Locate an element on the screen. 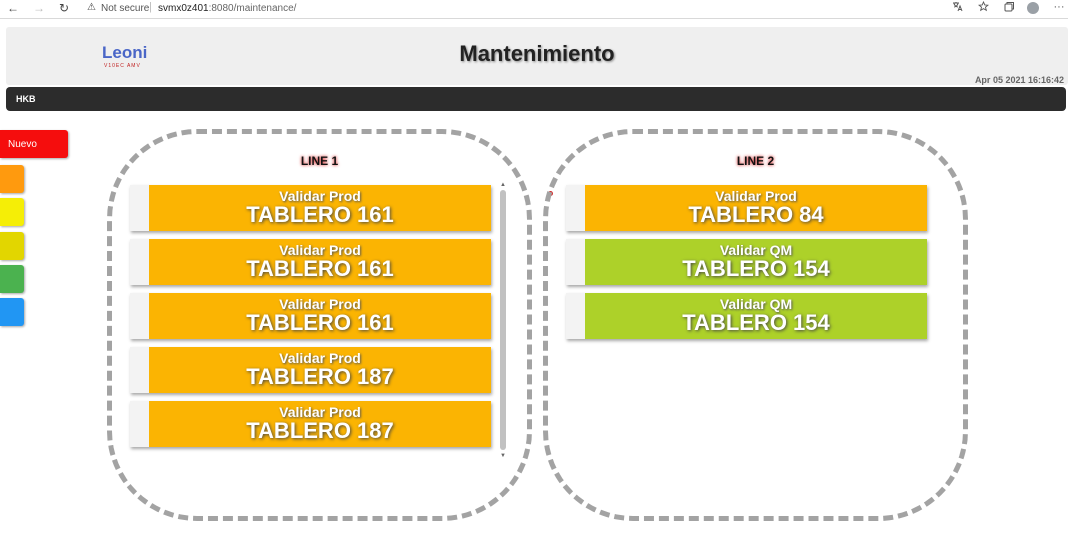 The width and height of the screenshot is (1068, 554). card-face: Validar Prod TABLERO 84 is located at coordinates (756, 208).